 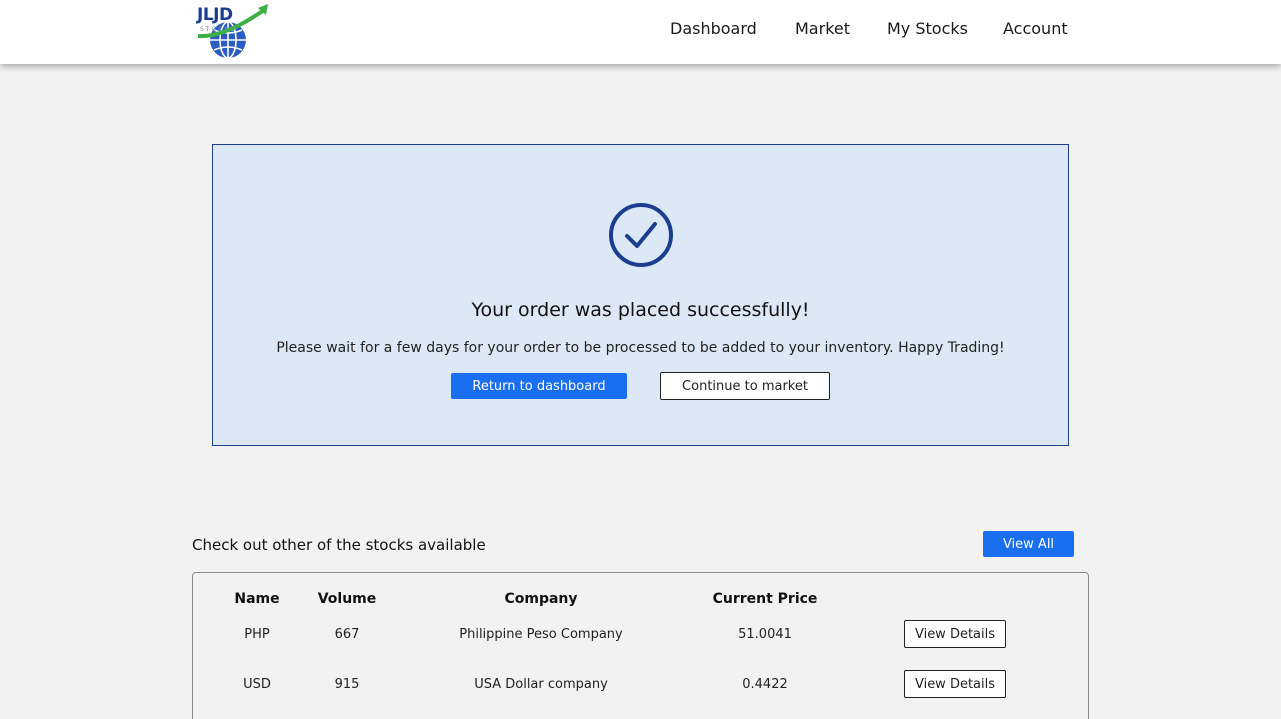 What do you see at coordinates (257, 599) in the screenshot?
I see `col-name: Name` at bounding box center [257, 599].